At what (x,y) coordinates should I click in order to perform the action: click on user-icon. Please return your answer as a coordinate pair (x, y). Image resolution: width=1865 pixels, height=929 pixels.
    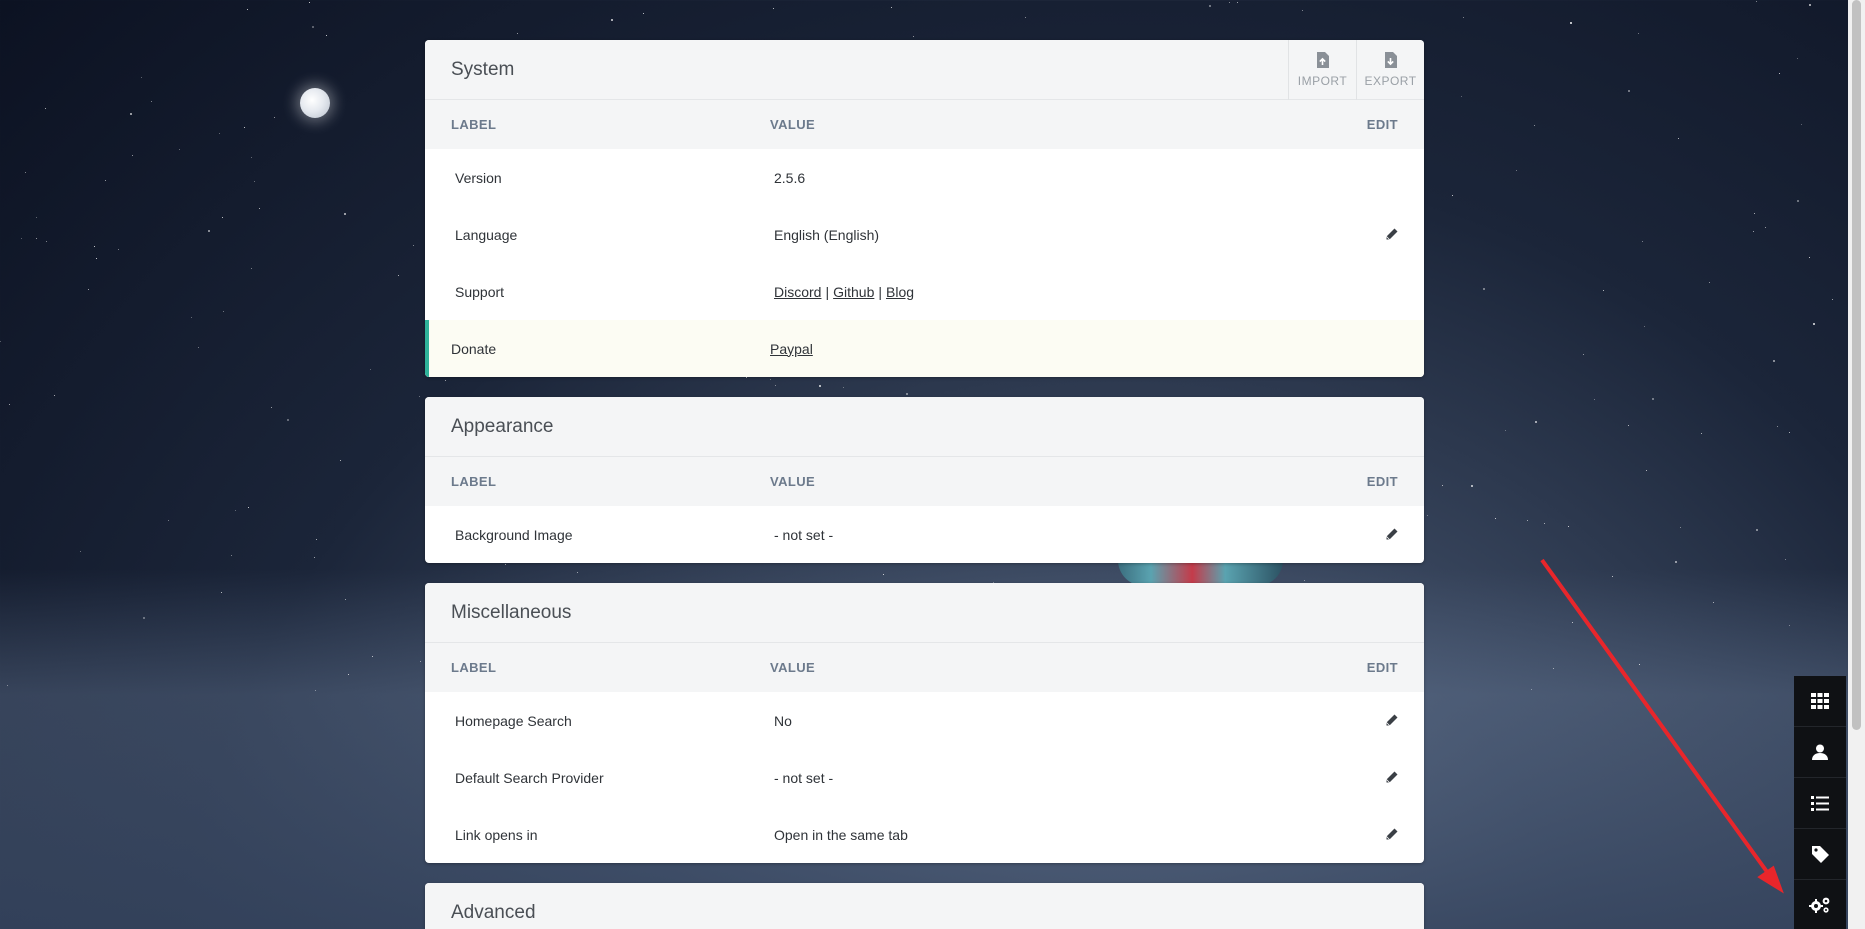
    Looking at the image, I should click on (1820, 752).